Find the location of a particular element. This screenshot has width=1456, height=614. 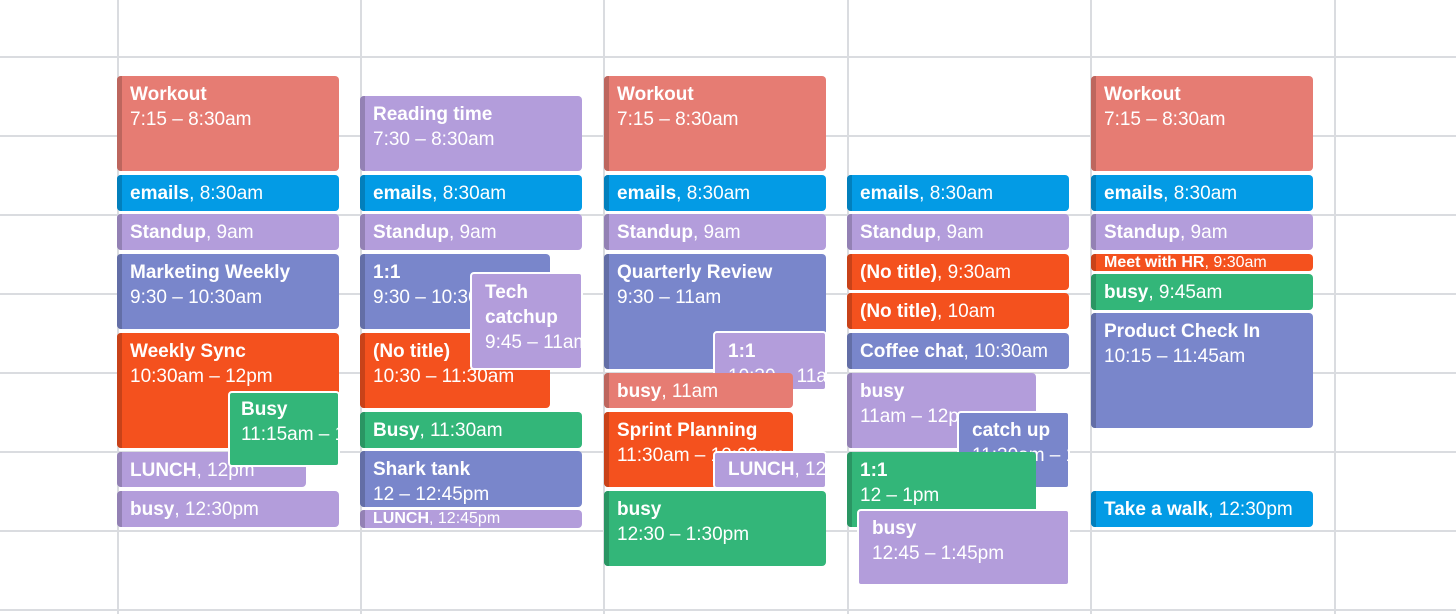

event-time: , 10:30am is located at coordinates (1005, 351).